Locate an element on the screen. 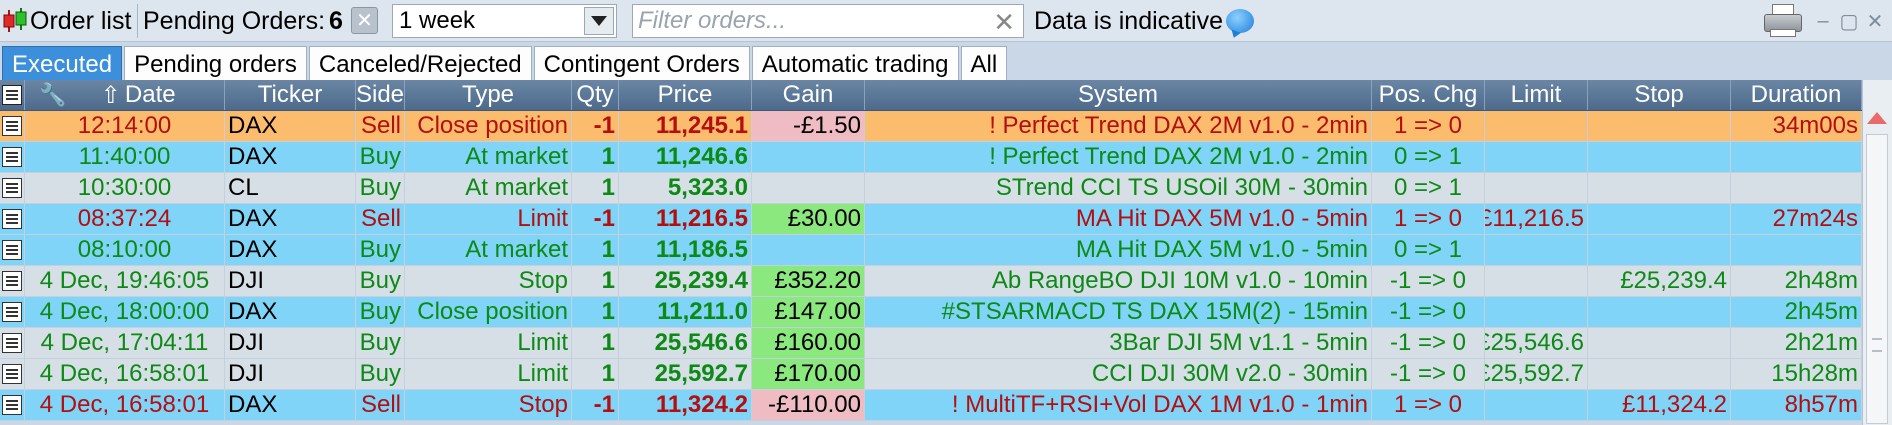 The image size is (1892, 425). column-header-qty: Qty is located at coordinates (595, 95).